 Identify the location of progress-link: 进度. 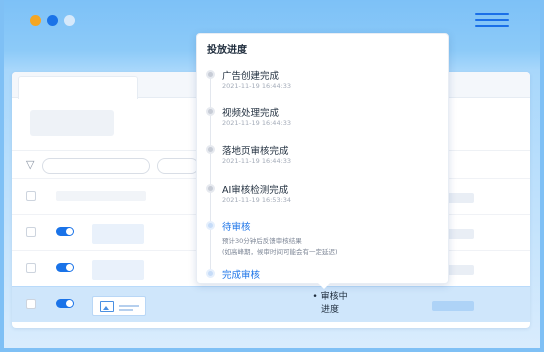
(330, 310).